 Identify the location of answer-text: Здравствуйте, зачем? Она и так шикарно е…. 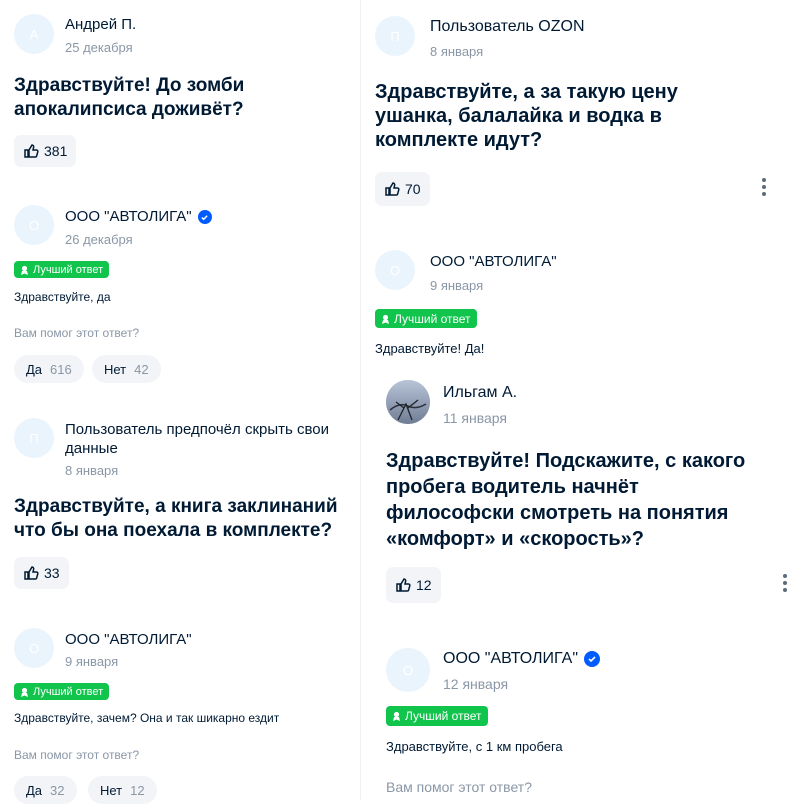
(147, 718).